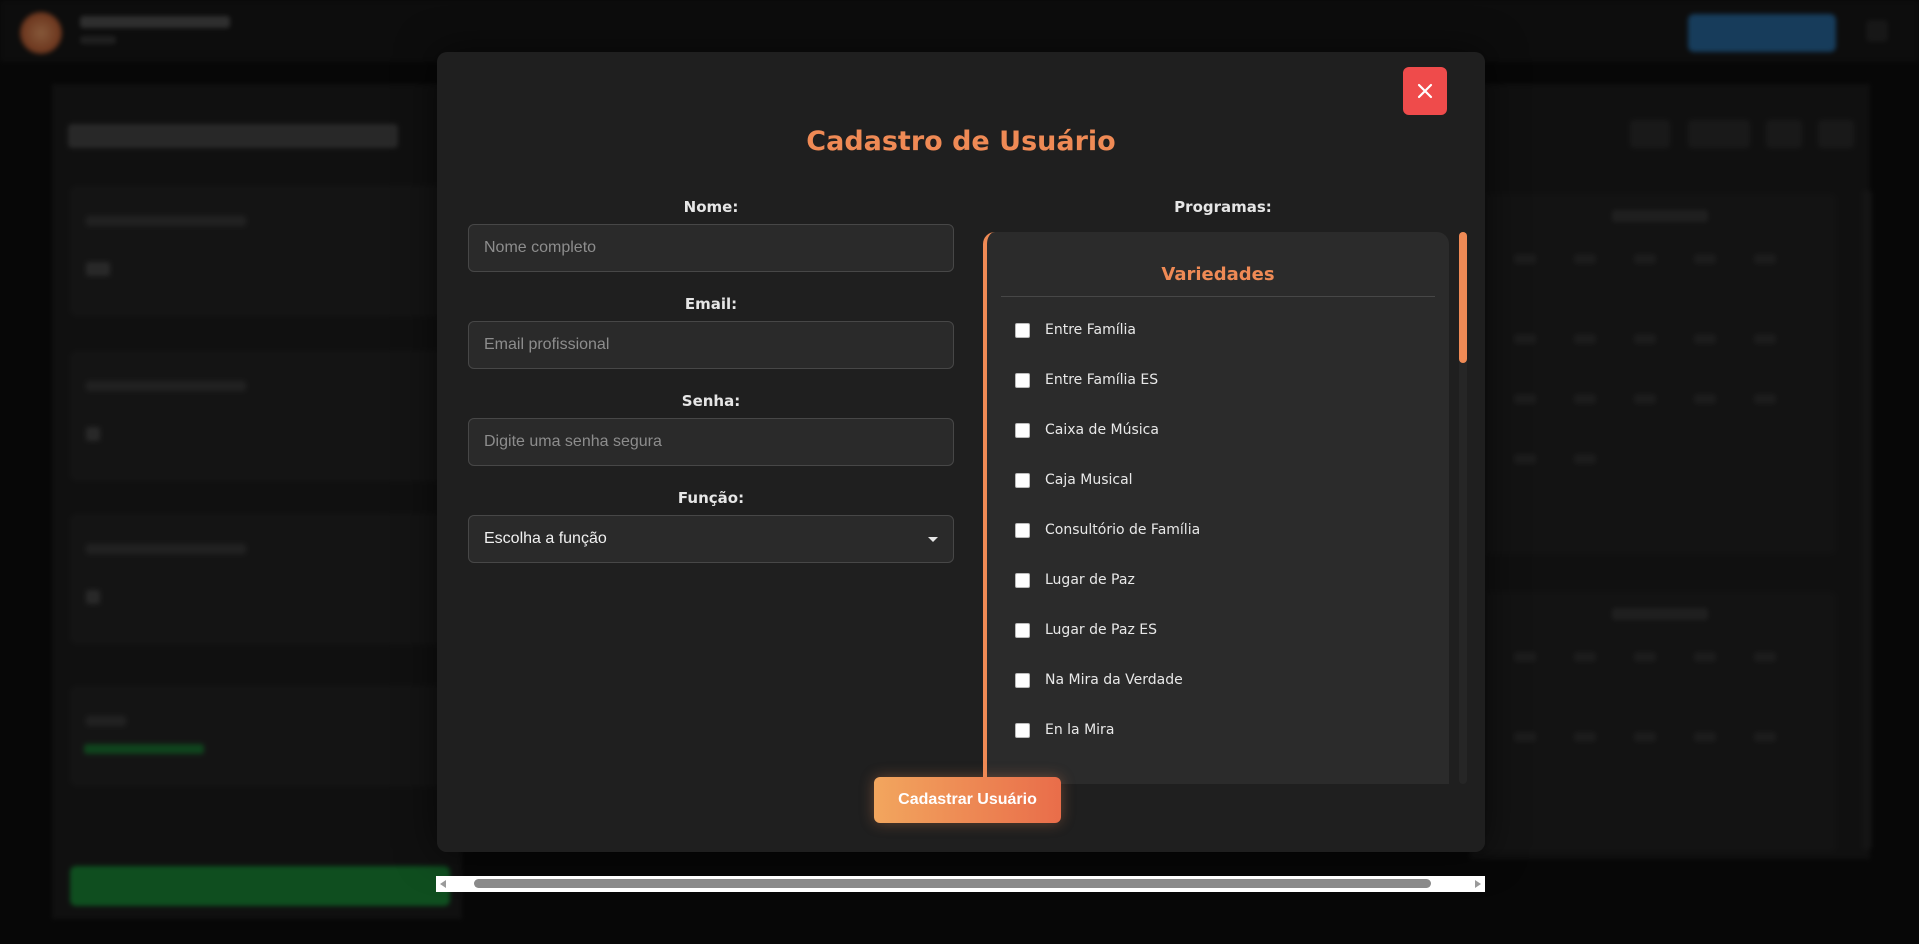 Image resolution: width=1919 pixels, height=944 pixels. Describe the element at coordinates (1223, 207) in the screenshot. I see `programs-label: Programas:` at that location.